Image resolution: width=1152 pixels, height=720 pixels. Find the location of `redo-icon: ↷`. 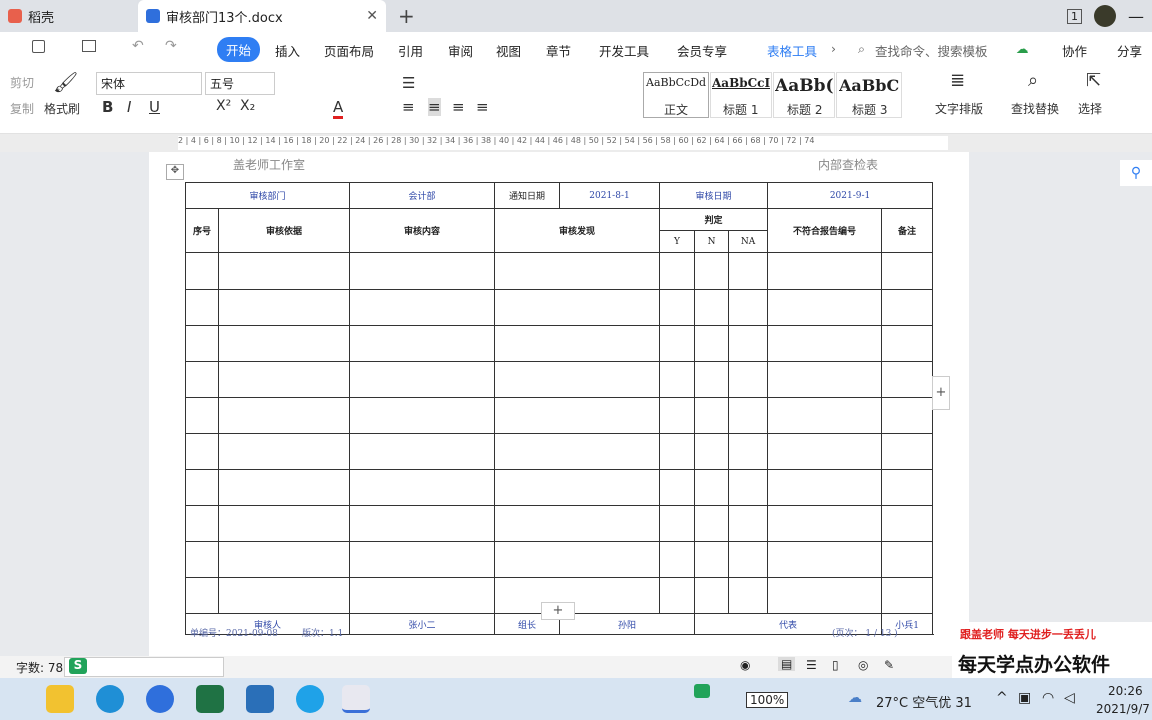

redo-icon: ↷ is located at coordinates (171, 46).